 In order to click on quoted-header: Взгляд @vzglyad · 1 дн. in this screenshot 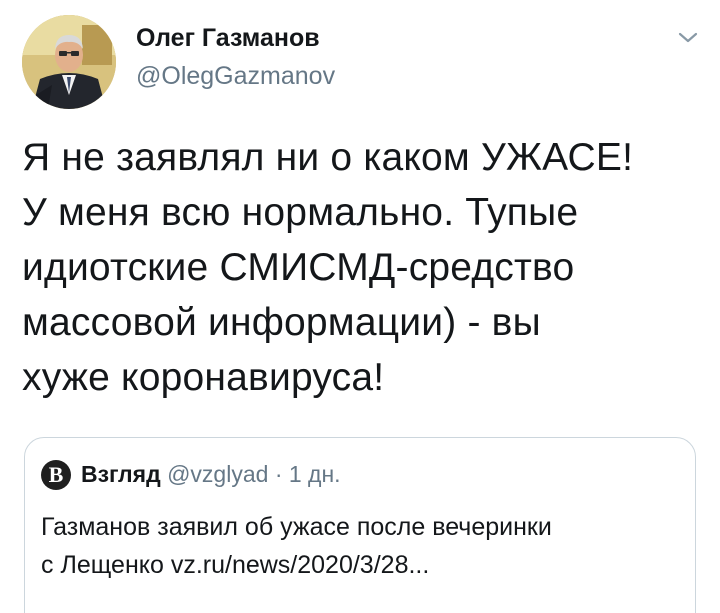, I will do `click(211, 474)`.